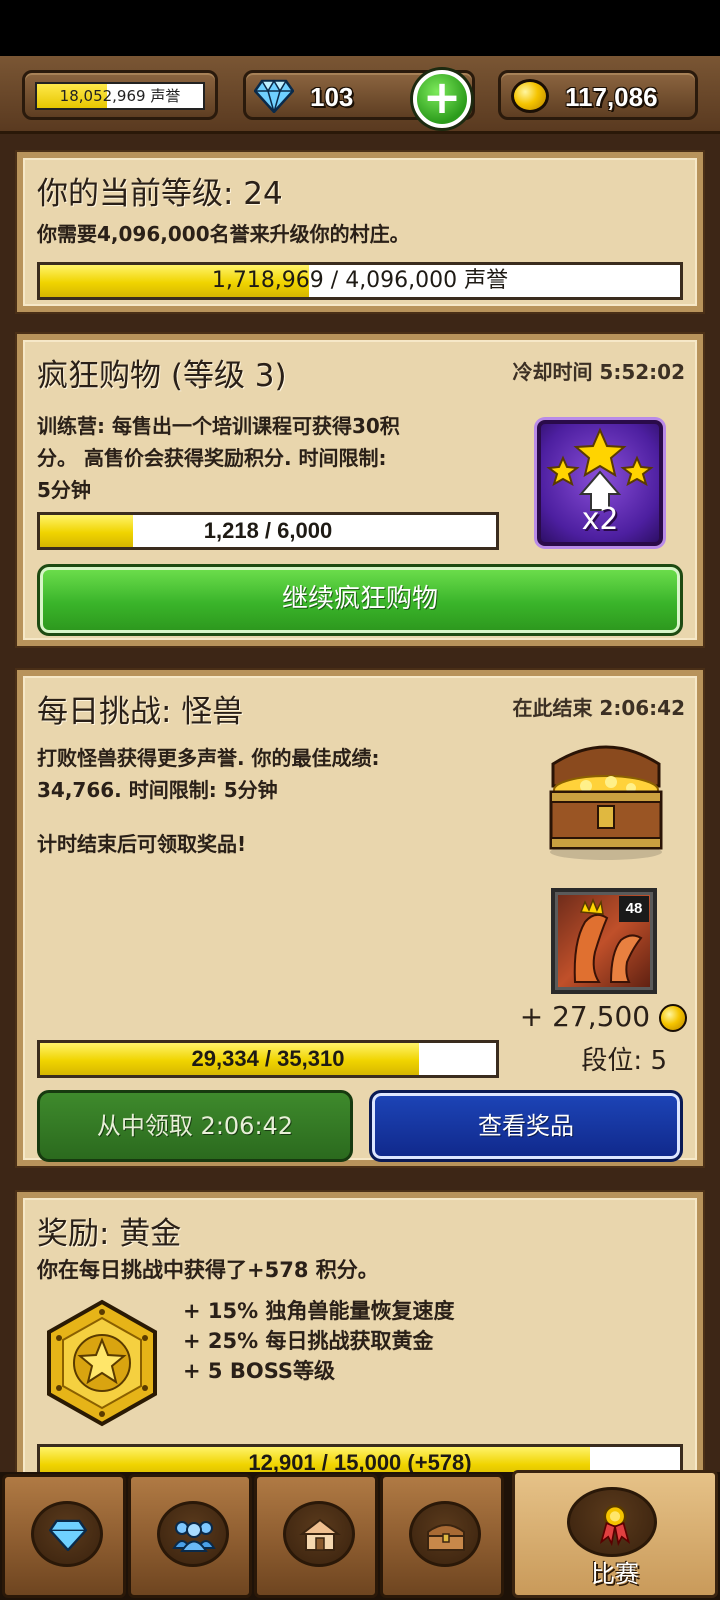 This screenshot has height=1600, width=720. I want to click on fame-progress-bar: 18,052,969 声誉, so click(120, 96).